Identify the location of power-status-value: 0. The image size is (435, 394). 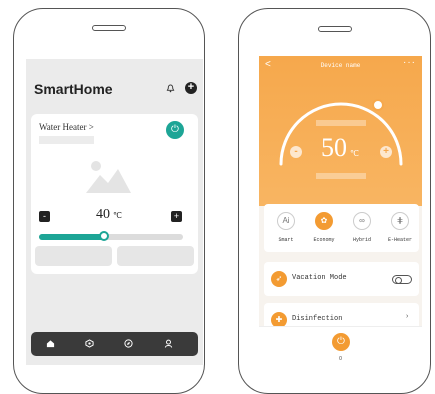
(340, 359).